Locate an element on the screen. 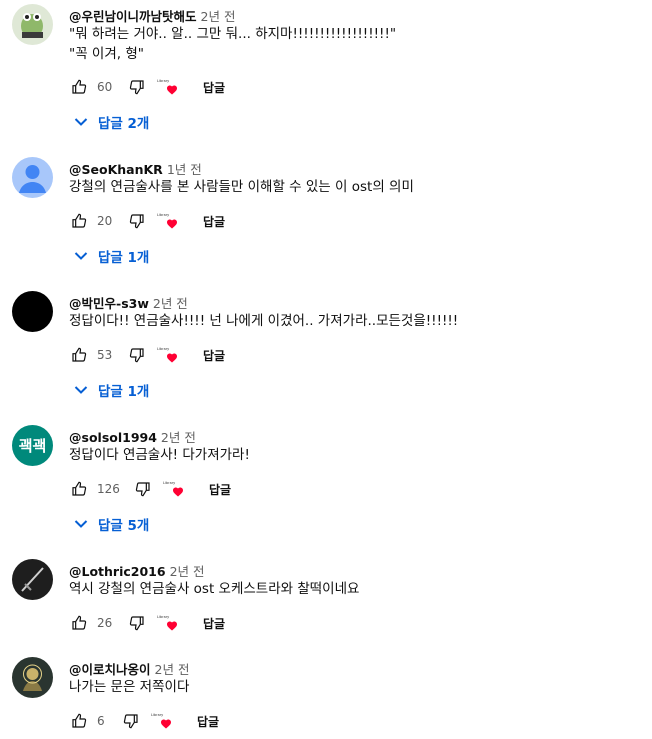 The image size is (652, 739). comment-text: 역시 강철의 연금술사 ost 오케스트라와 찰떡이네요 is located at coordinates (214, 589).